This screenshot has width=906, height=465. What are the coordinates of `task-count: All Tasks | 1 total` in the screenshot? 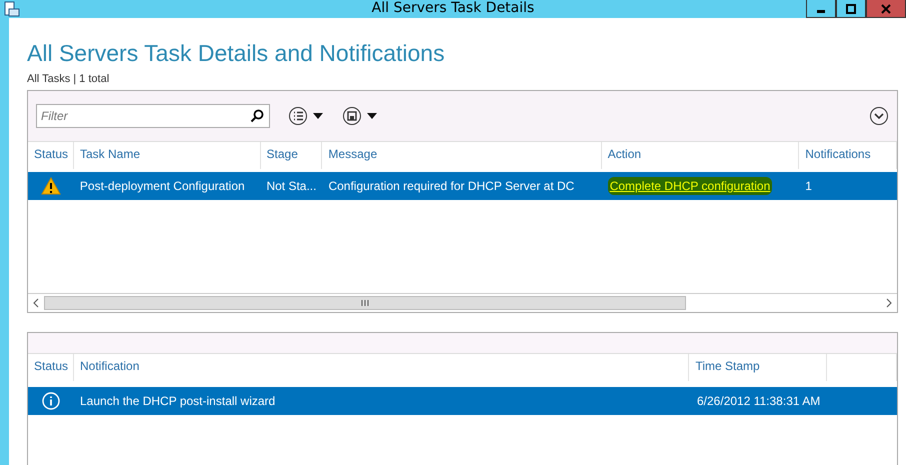 It's located at (68, 79).